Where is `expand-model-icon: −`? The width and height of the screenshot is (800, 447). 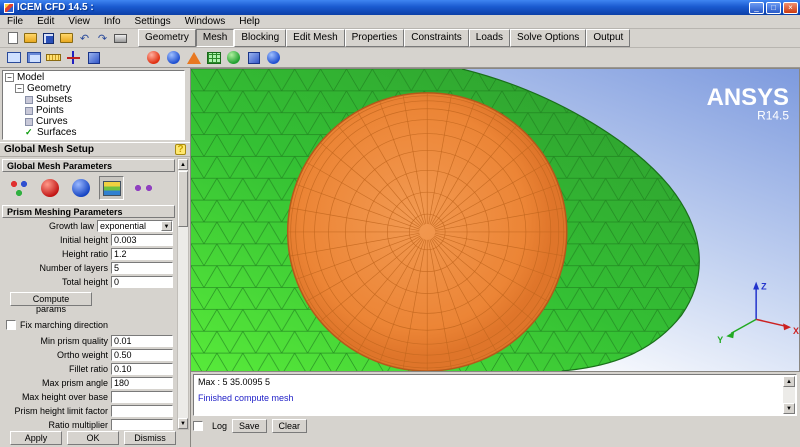 expand-model-icon: − is located at coordinates (9, 77).